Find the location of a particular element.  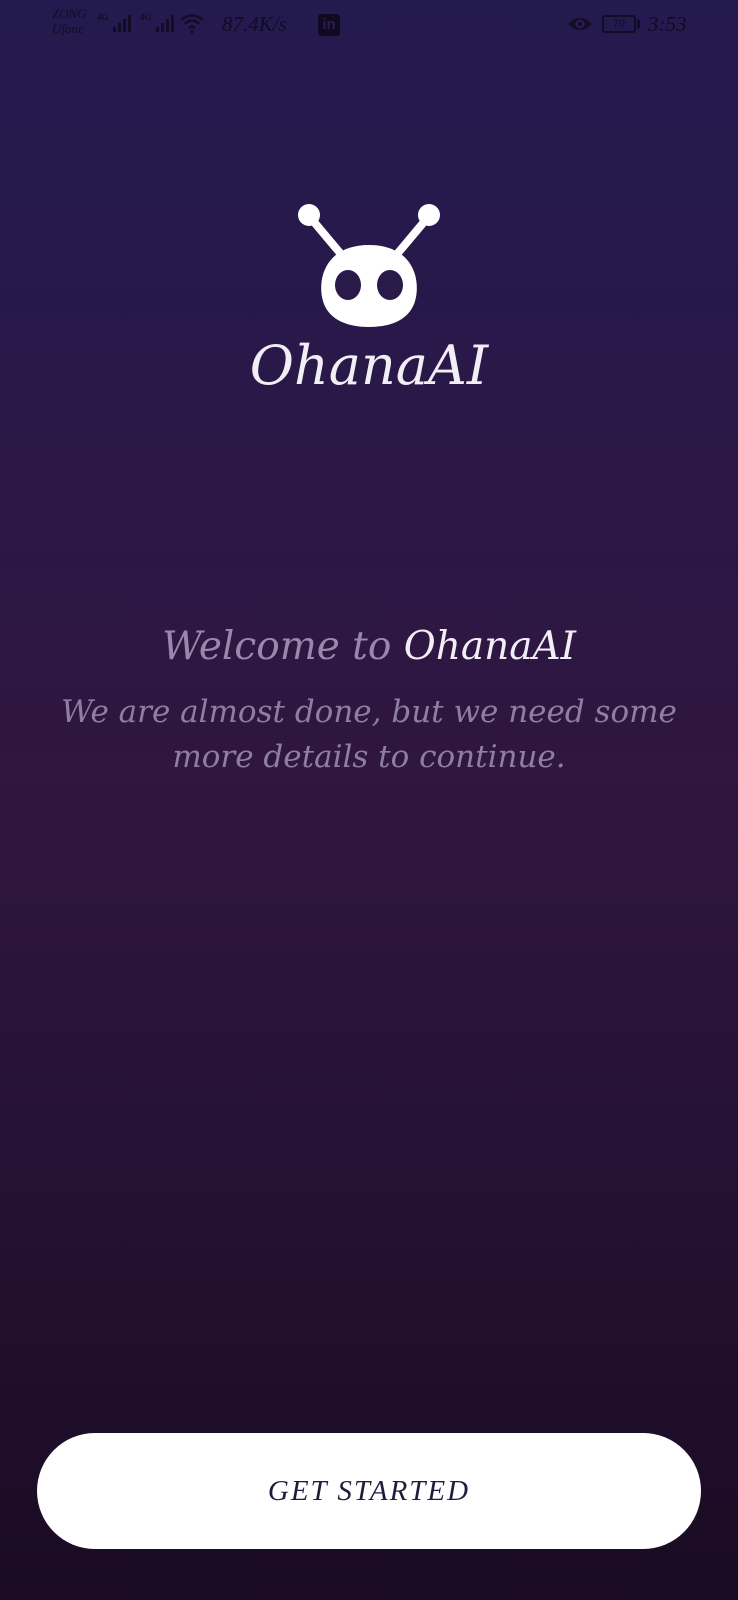

battery-icon: 79 is located at coordinates (619, 24).